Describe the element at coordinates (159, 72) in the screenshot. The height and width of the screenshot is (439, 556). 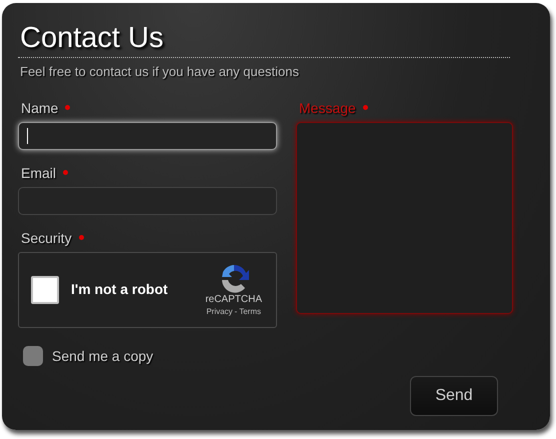
I see `subtitle: Feel free to contact us if you have any questions` at that location.